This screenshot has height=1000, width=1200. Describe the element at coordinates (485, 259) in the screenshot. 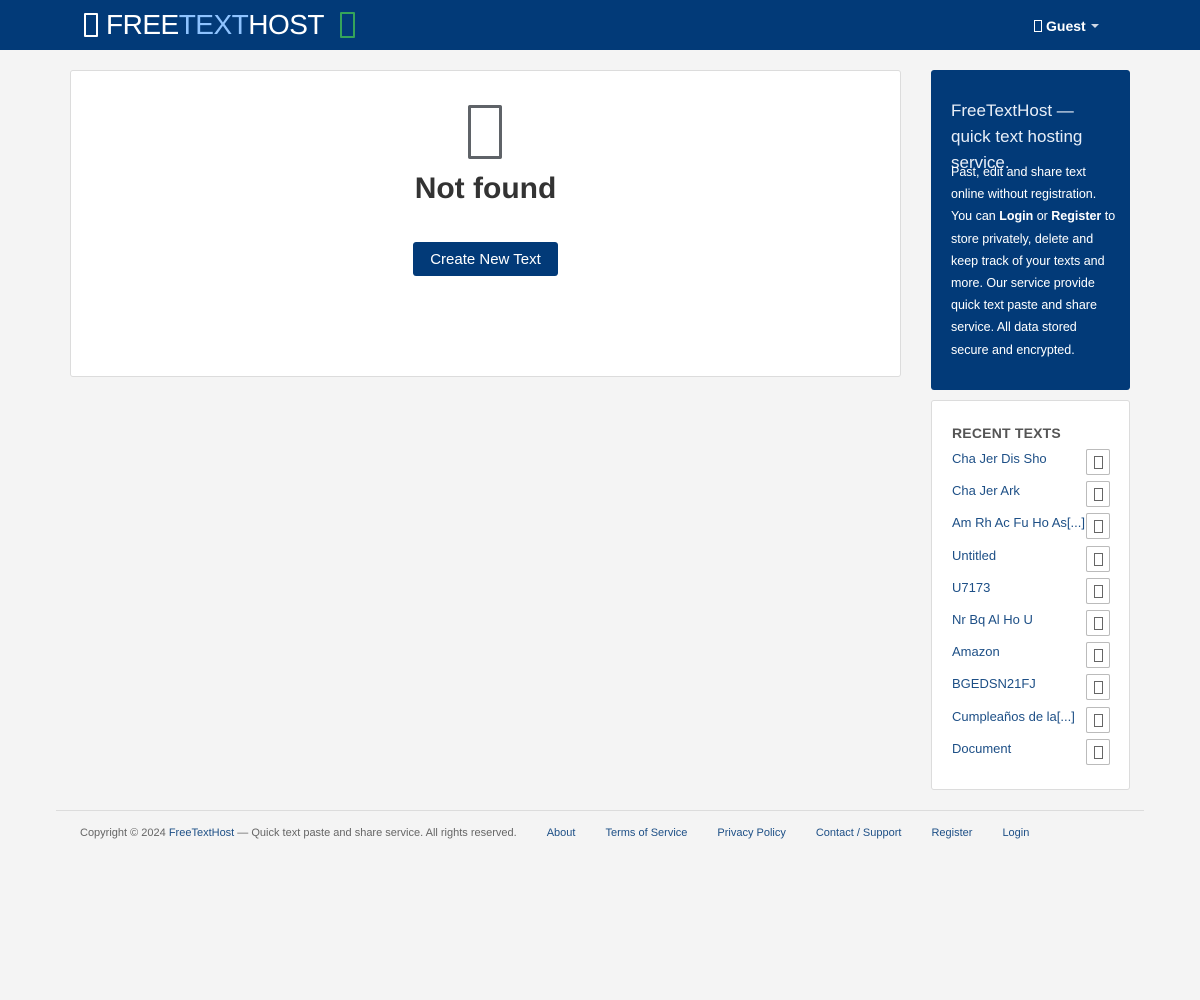

I see `create-new-text-button: Create New Text` at that location.